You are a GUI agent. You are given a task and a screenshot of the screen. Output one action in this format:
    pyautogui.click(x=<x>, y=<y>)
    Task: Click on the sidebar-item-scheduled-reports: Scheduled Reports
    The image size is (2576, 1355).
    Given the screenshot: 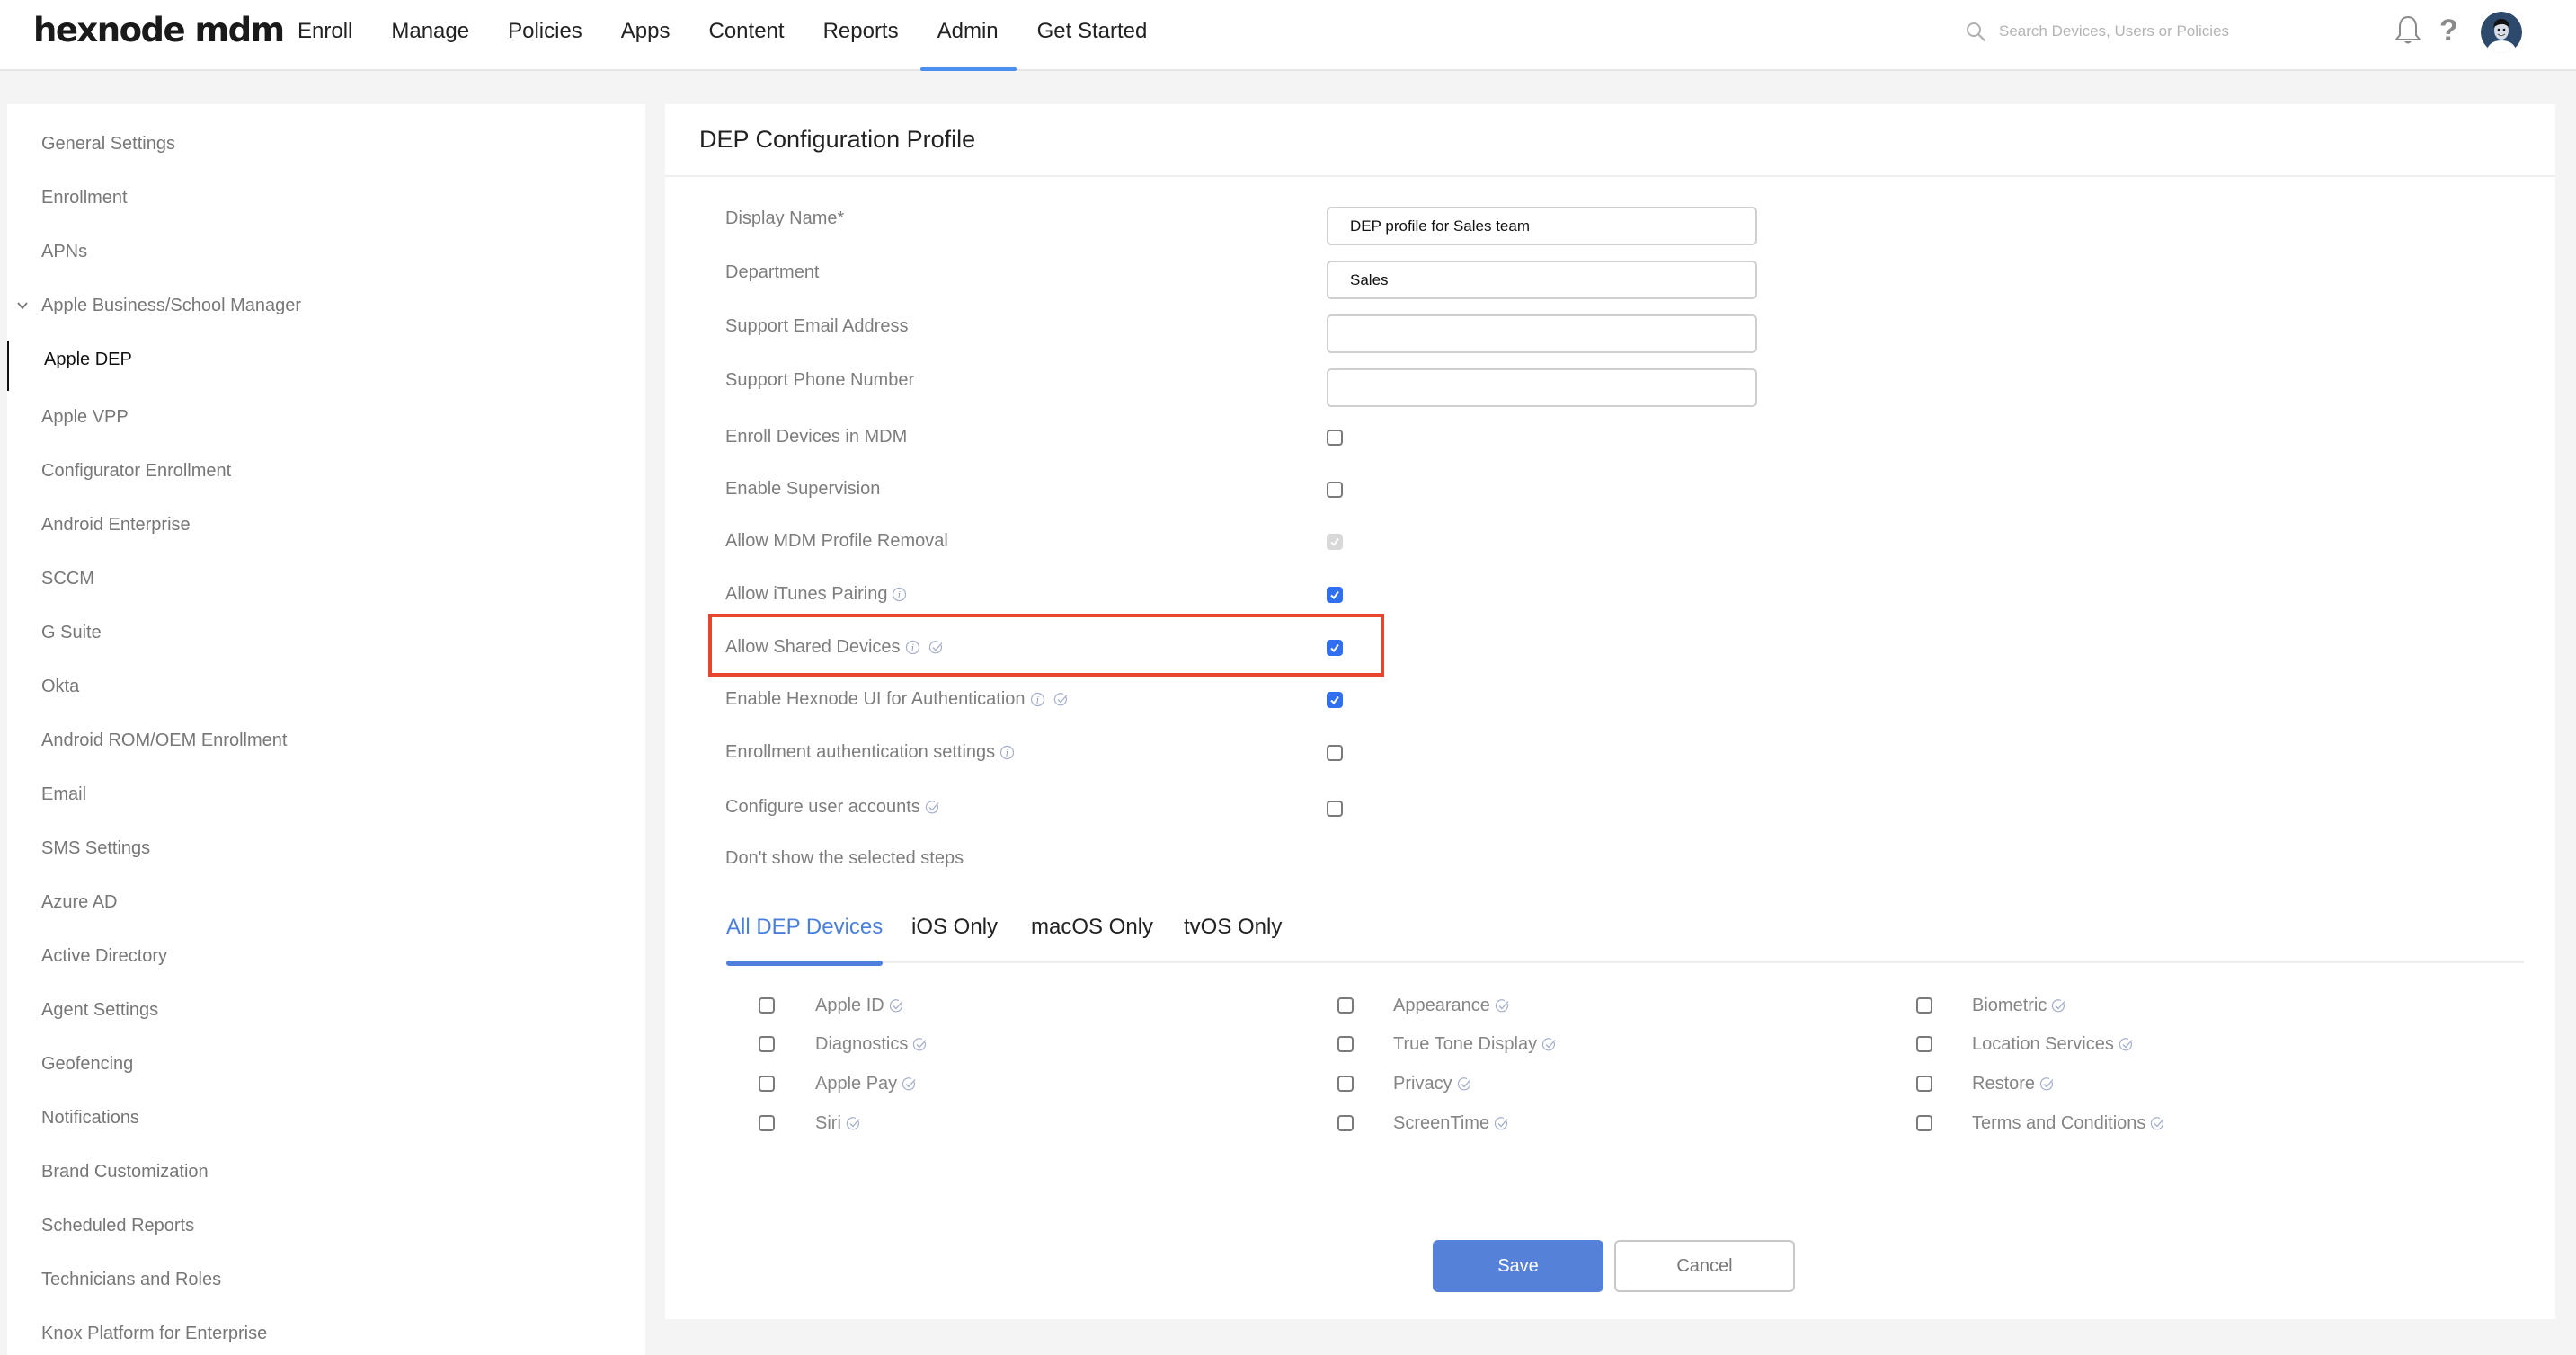 What is the action you would take?
    pyautogui.click(x=326, y=1225)
    